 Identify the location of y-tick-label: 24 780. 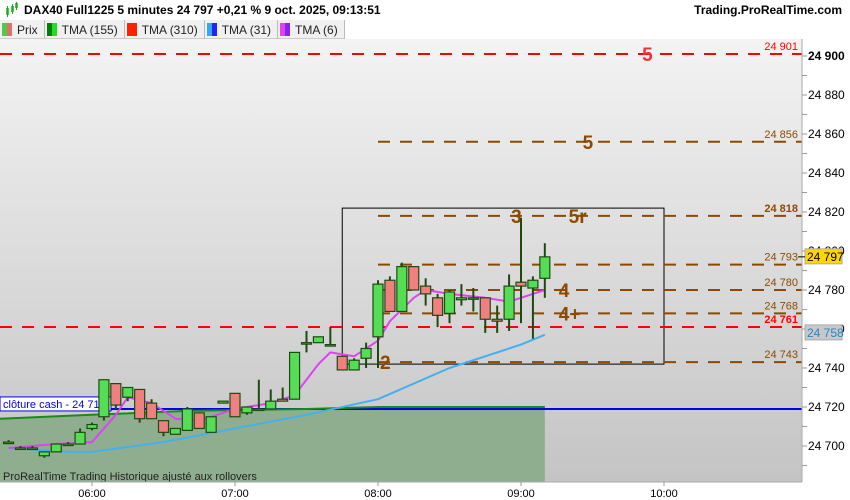
(826, 290).